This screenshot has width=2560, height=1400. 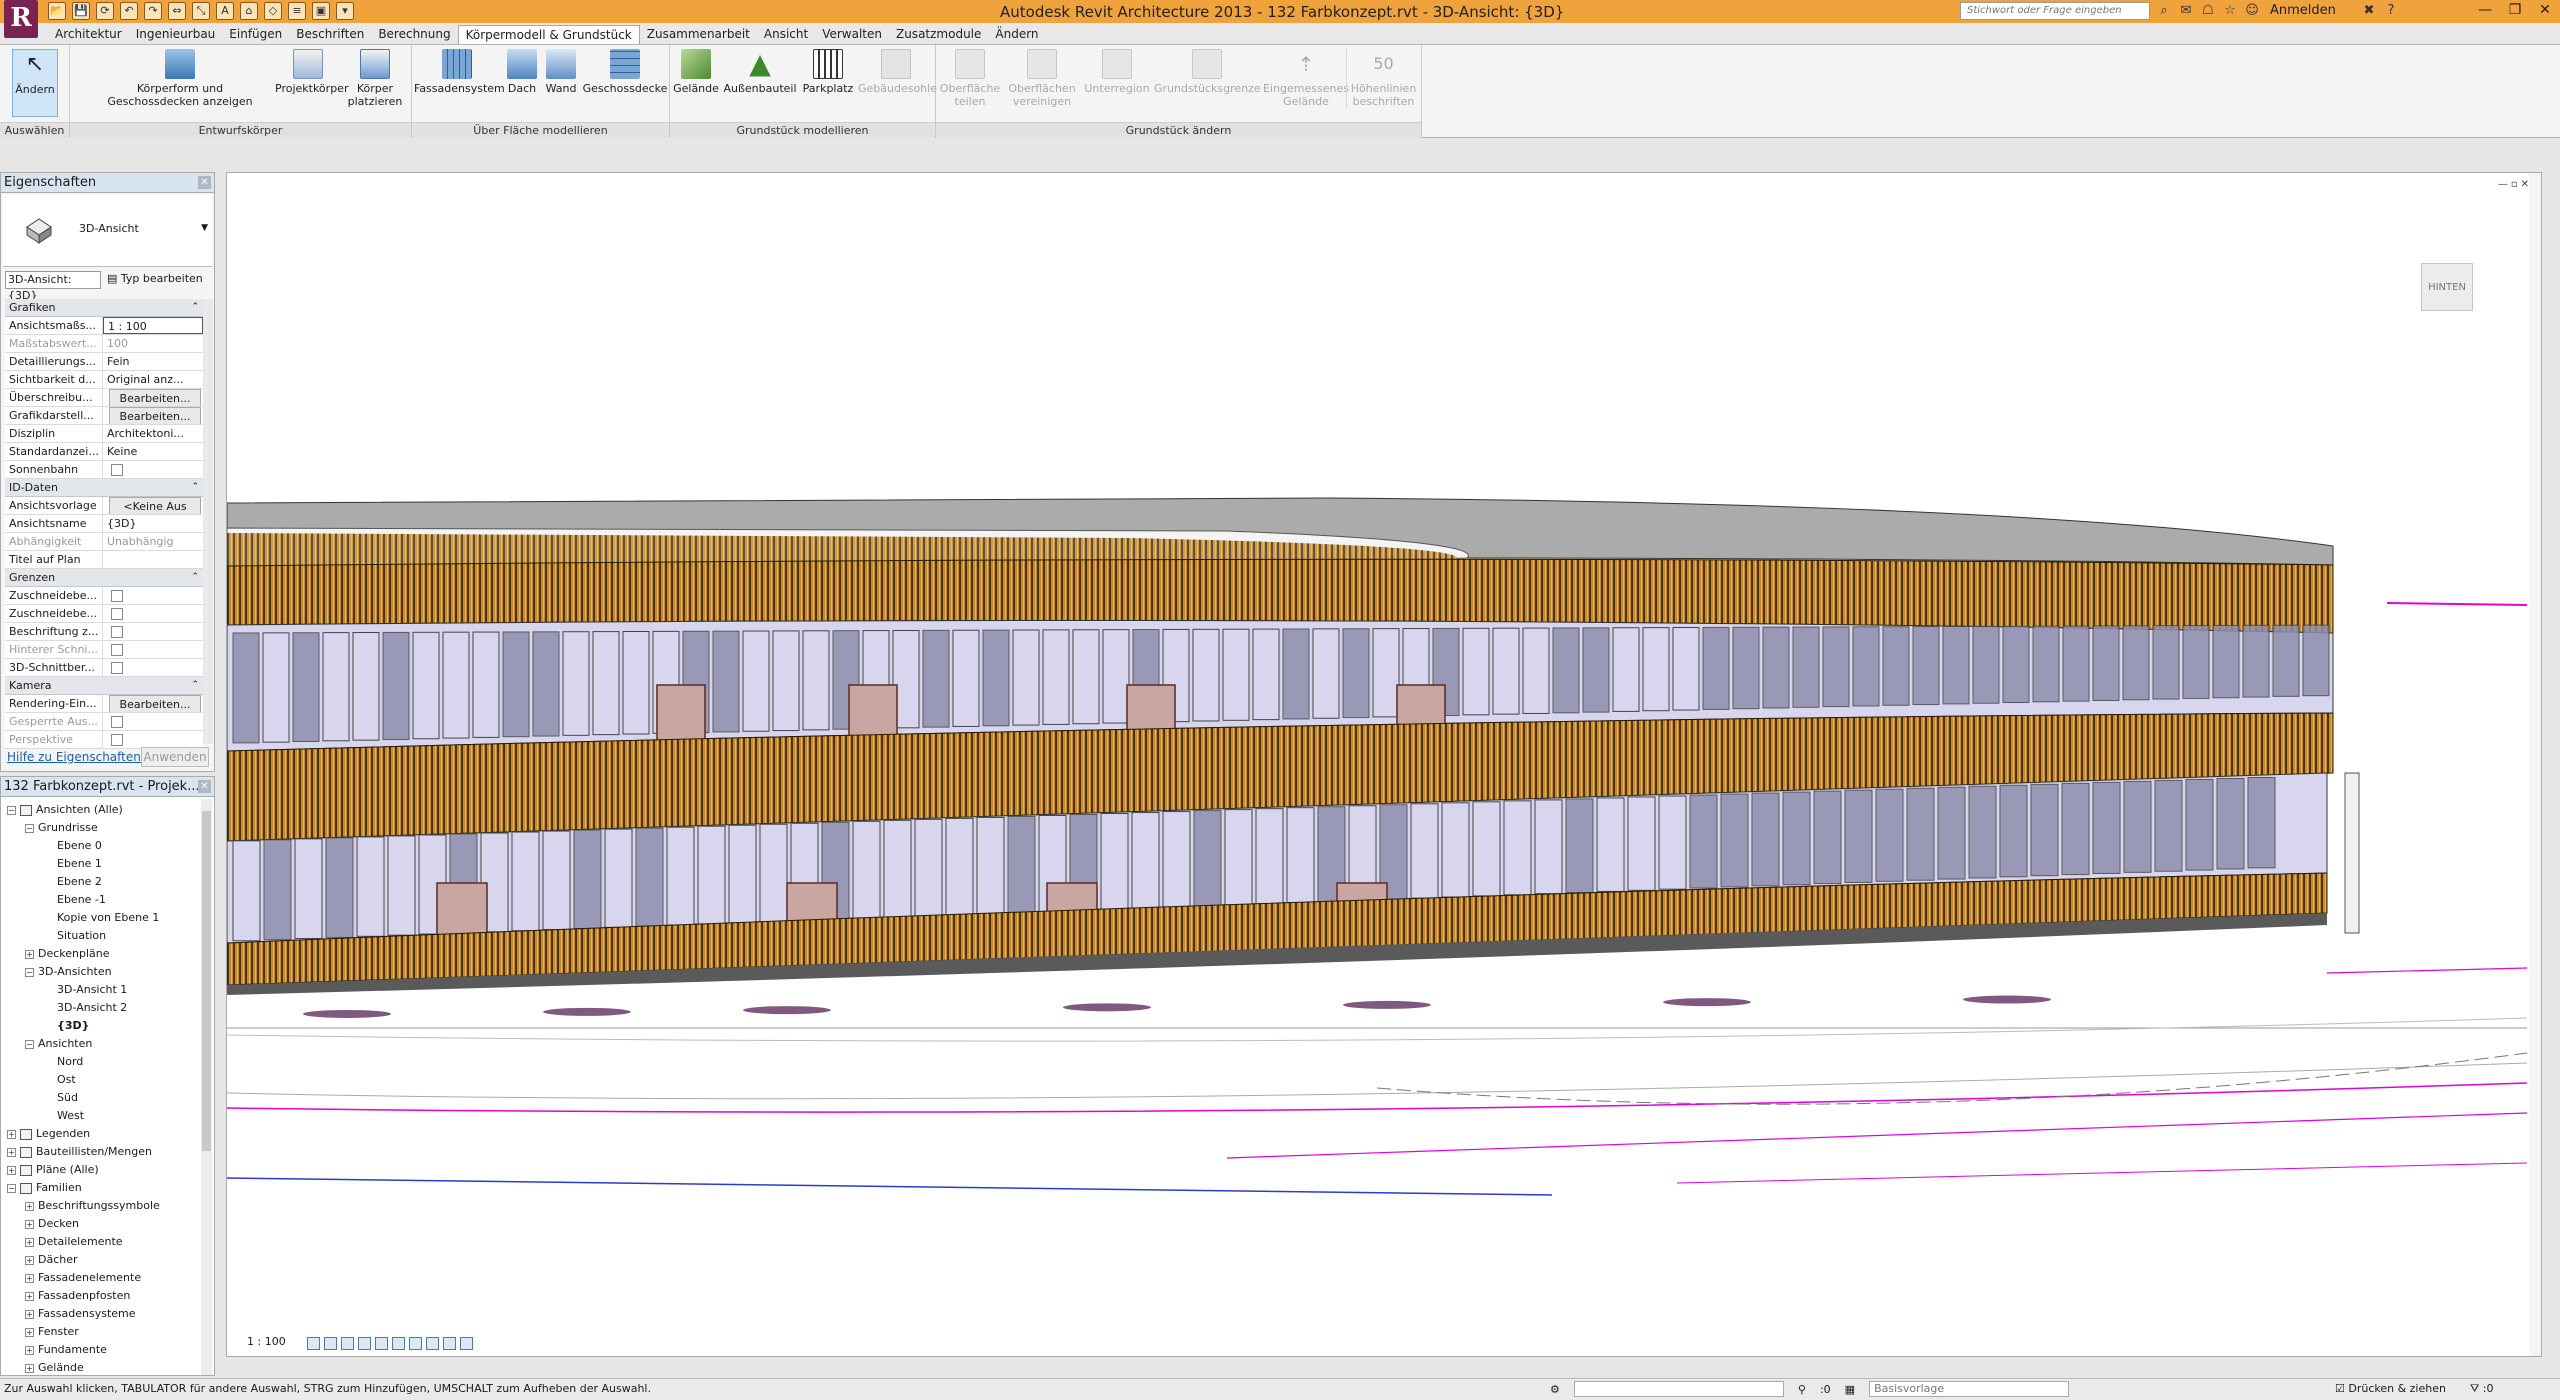 I want to click on section-icon: ◇, so click(x=273, y=11).